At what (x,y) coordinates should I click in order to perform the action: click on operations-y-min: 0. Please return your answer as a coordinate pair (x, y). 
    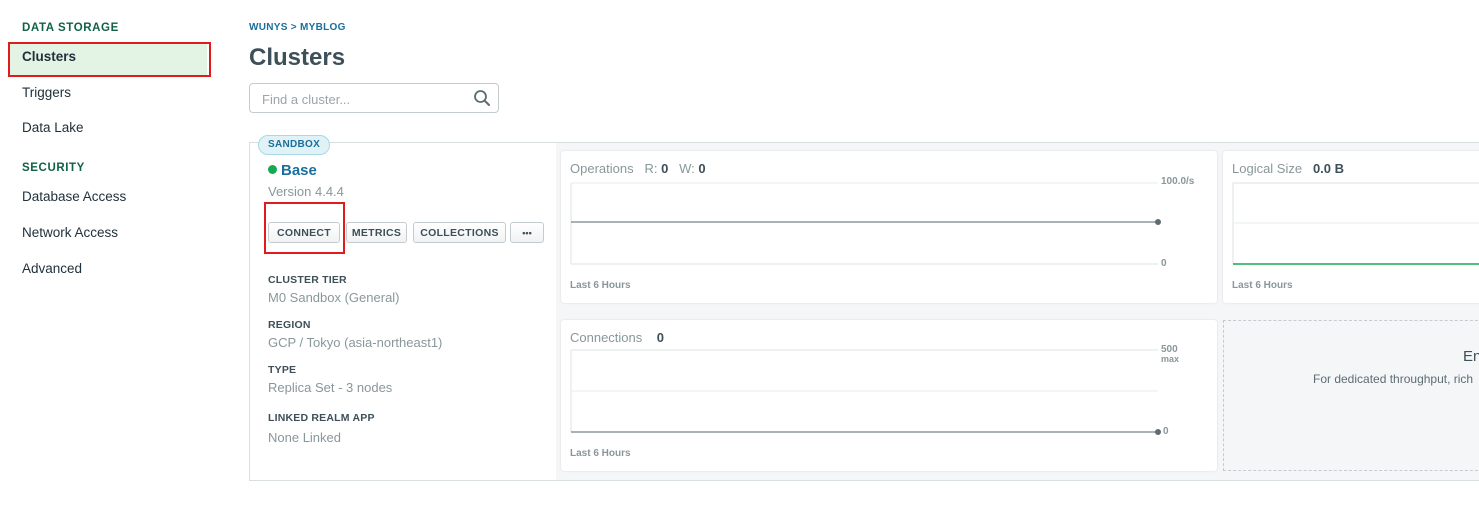
    Looking at the image, I should click on (1164, 263).